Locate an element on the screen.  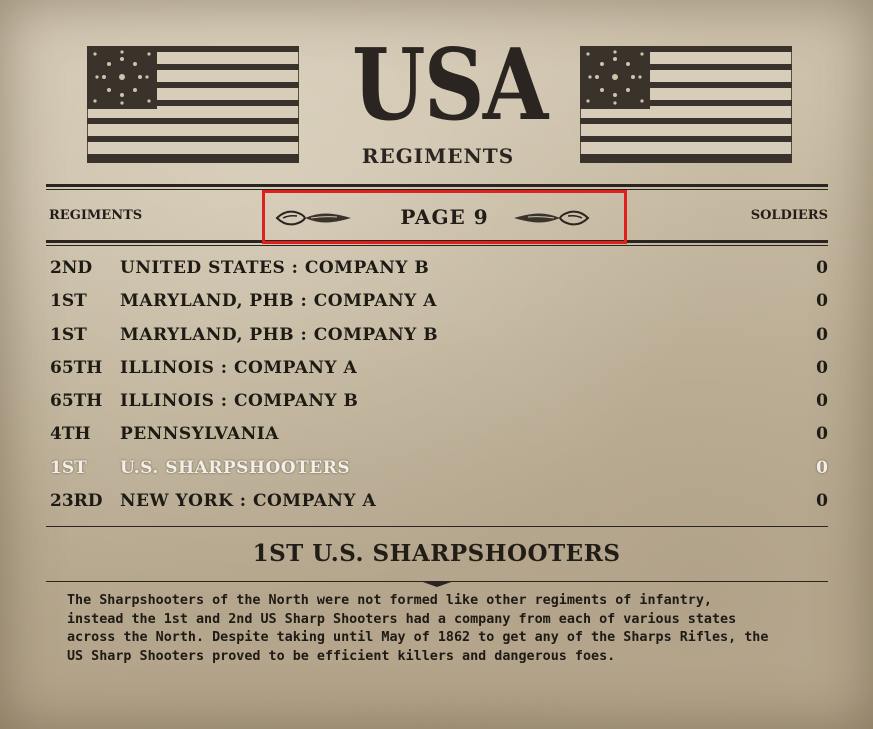
regiment-name: NEW YORK : COMPANY A is located at coordinates (248, 501).